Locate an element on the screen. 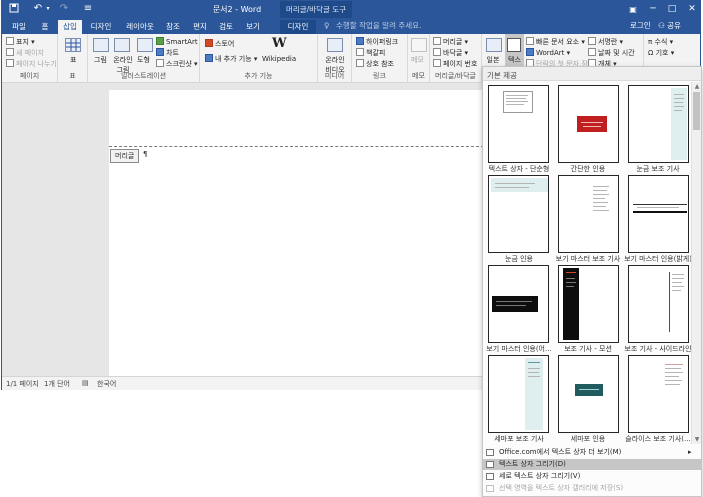  tab-design: 디자인 is located at coordinates (101, 27).